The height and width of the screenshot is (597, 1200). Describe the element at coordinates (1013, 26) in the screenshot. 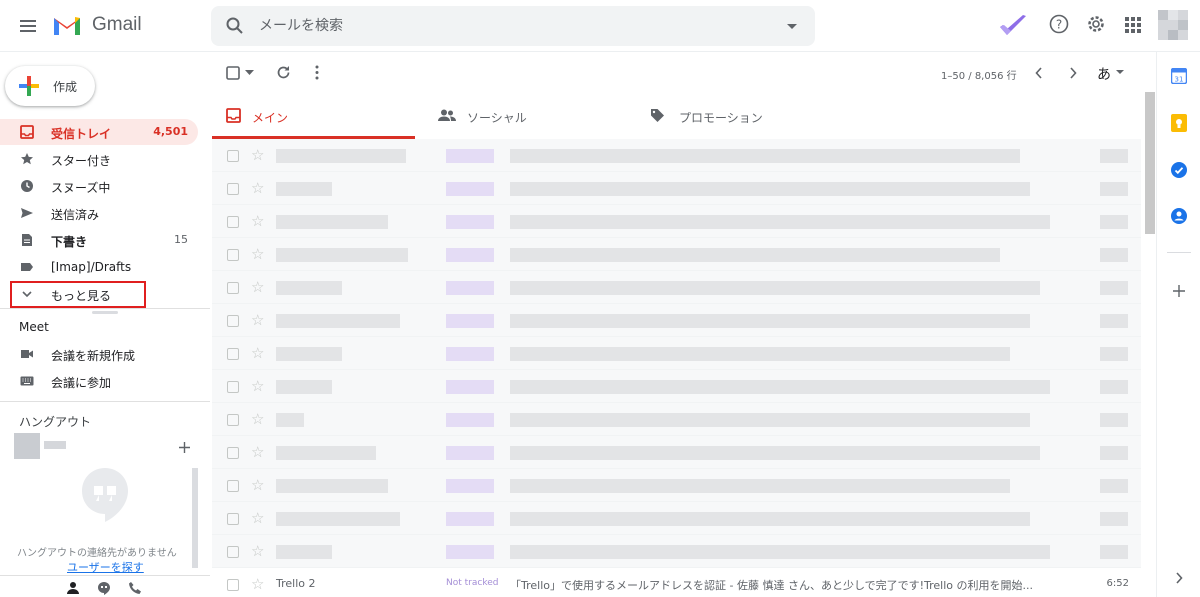

I see `tasks-check-icon` at that location.